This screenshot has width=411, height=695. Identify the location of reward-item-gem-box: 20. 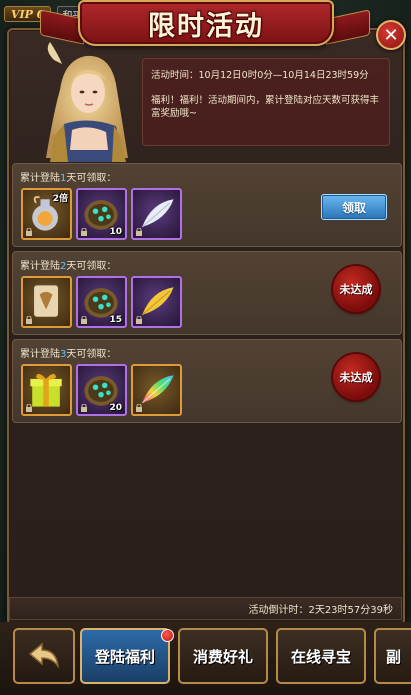
(101, 390).